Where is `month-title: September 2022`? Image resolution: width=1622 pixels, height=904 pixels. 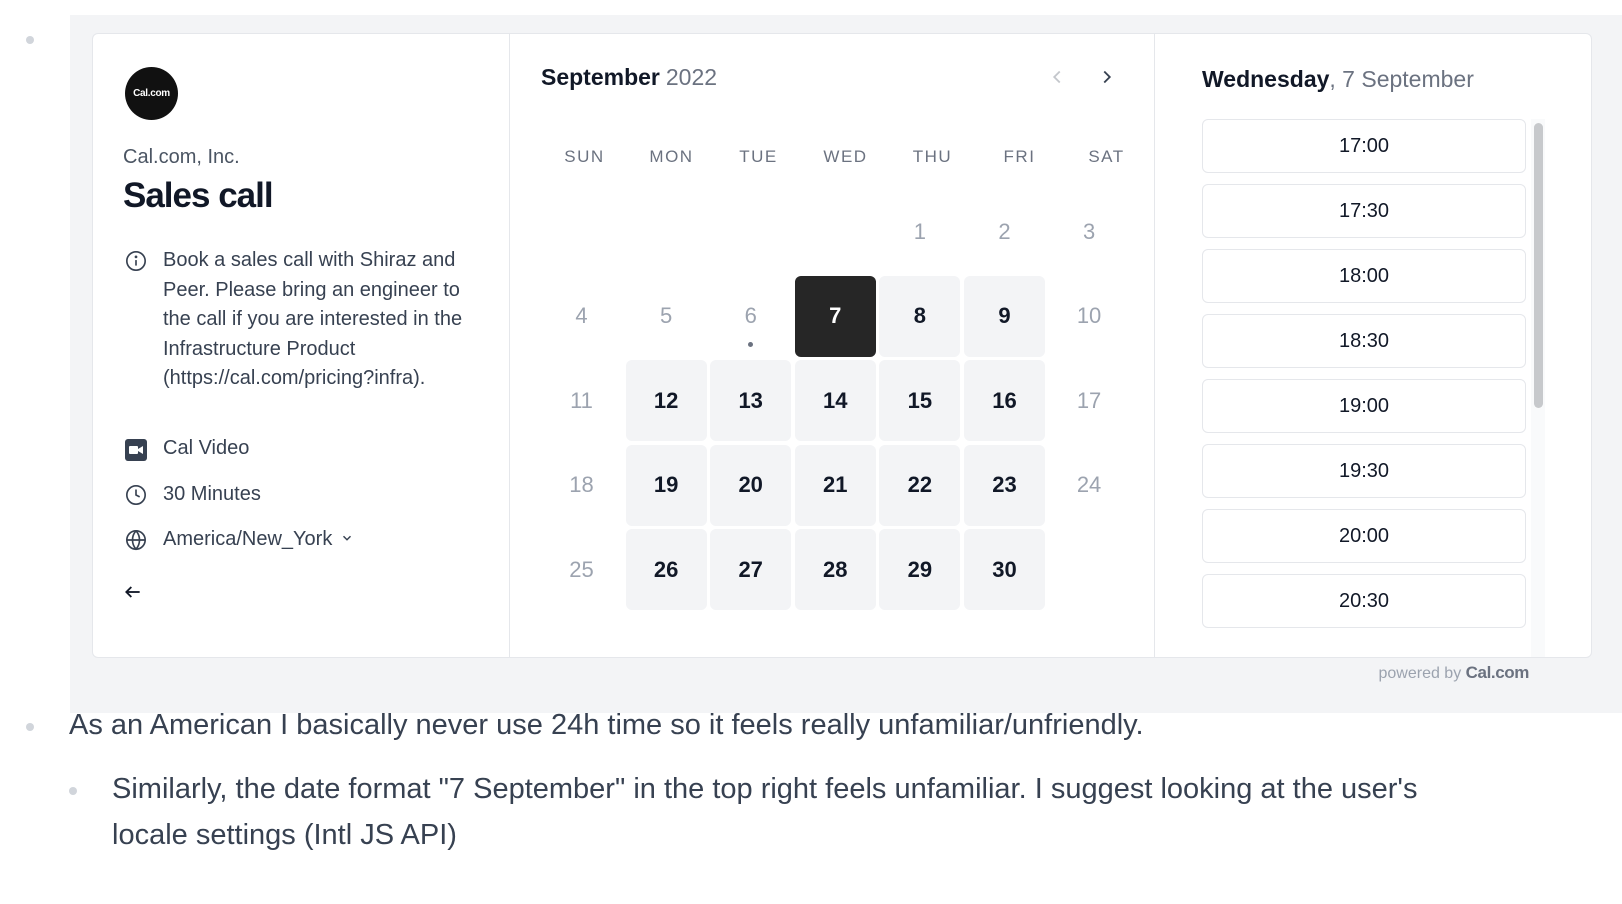
month-title: September 2022 is located at coordinates (629, 77).